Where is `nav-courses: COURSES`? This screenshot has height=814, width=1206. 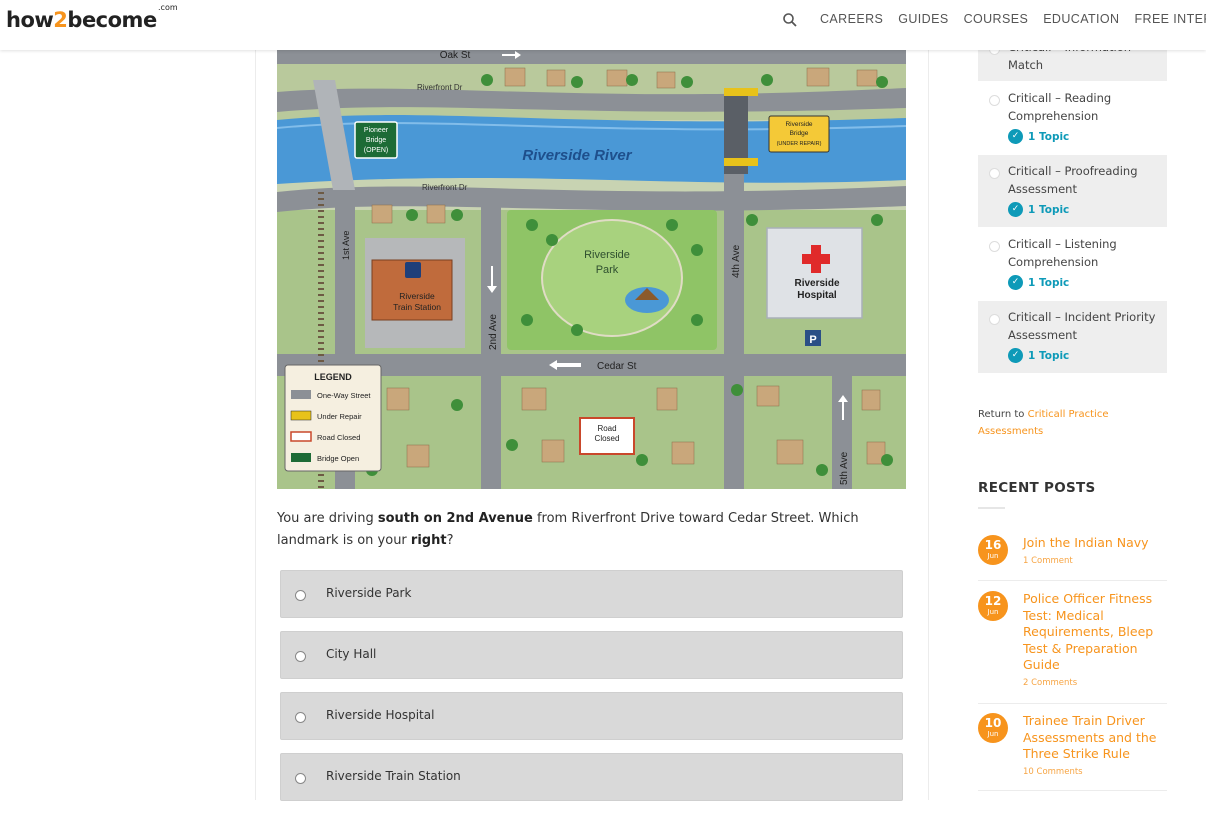
nav-courses: COURSES is located at coordinates (996, 19).